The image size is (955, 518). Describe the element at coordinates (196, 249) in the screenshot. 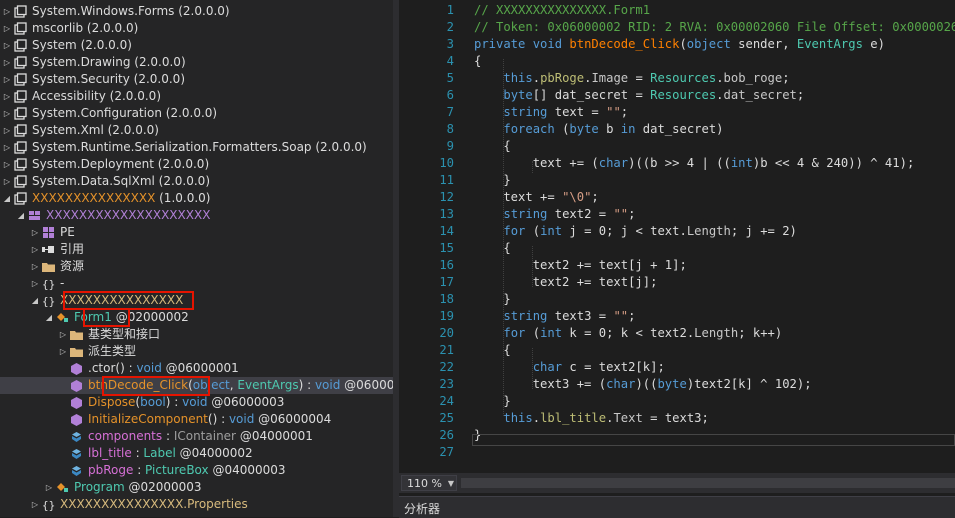

I see `tree-item: ▷ 引用` at that location.